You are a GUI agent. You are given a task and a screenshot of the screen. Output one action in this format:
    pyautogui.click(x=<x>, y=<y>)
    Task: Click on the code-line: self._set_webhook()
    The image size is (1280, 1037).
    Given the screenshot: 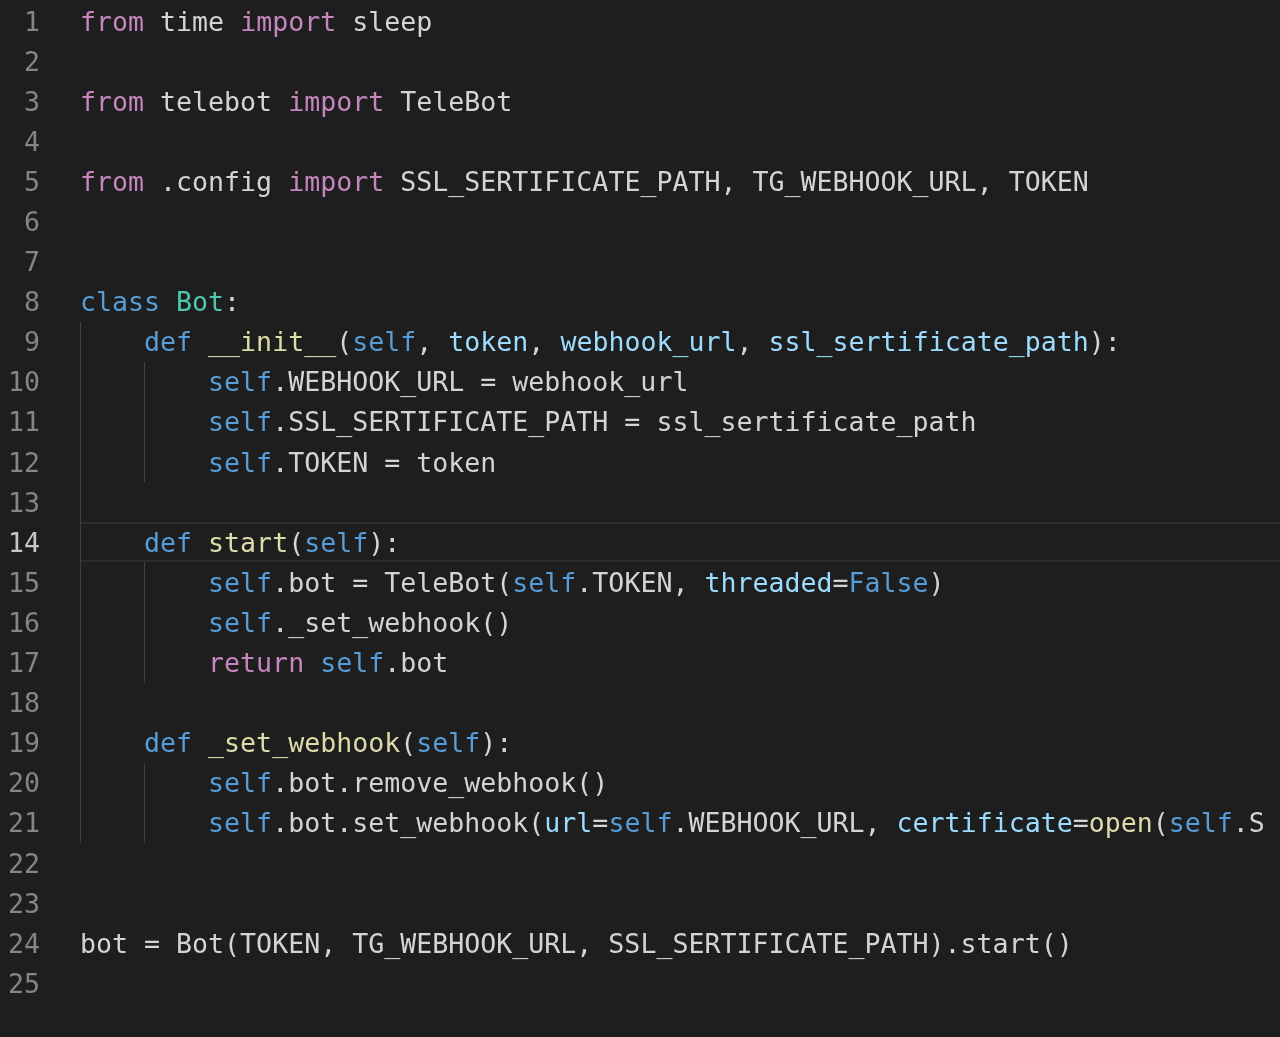 What is the action you would take?
    pyautogui.click(x=360, y=622)
    